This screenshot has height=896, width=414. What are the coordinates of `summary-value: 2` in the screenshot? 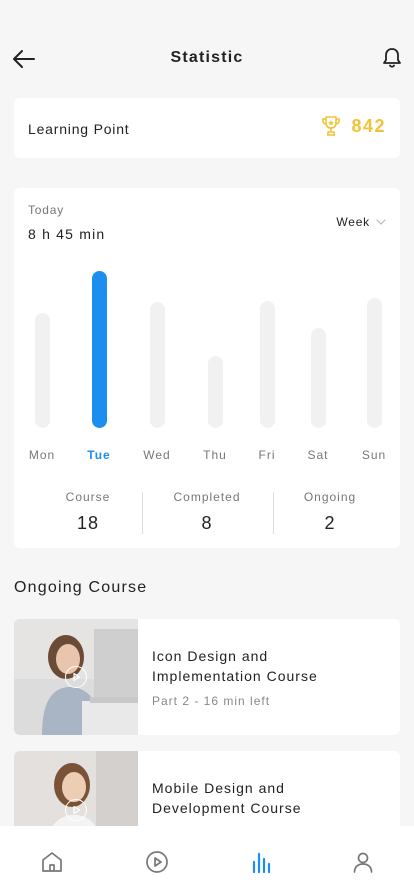 It's located at (330, 523).